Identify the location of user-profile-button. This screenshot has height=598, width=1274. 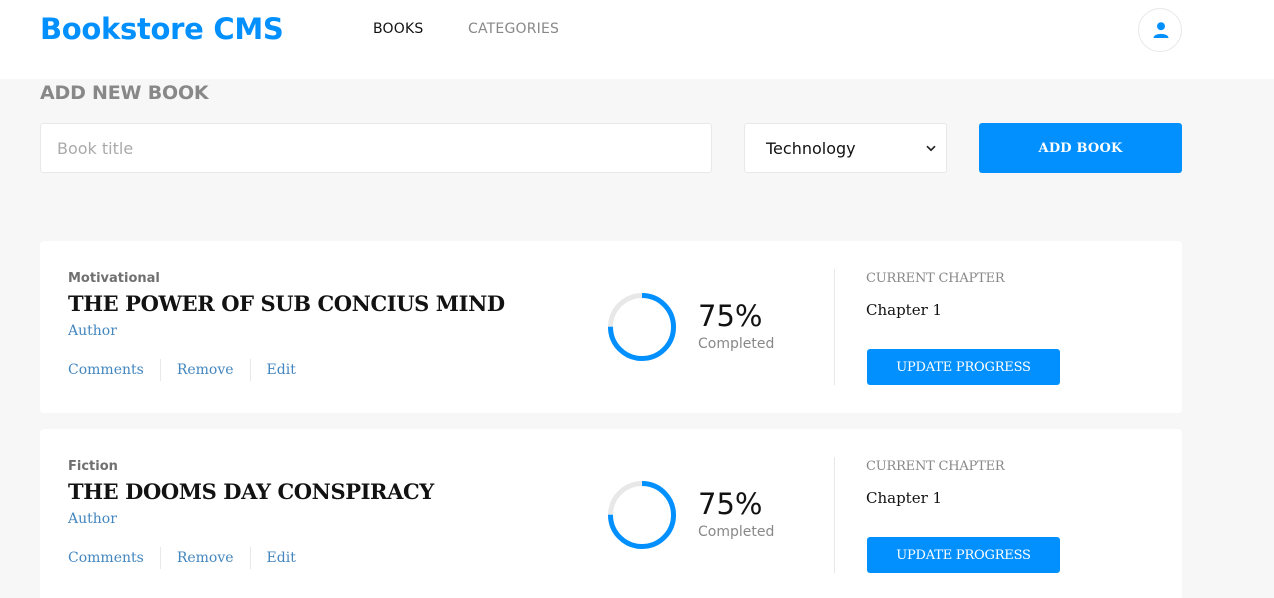
(1160, 30).